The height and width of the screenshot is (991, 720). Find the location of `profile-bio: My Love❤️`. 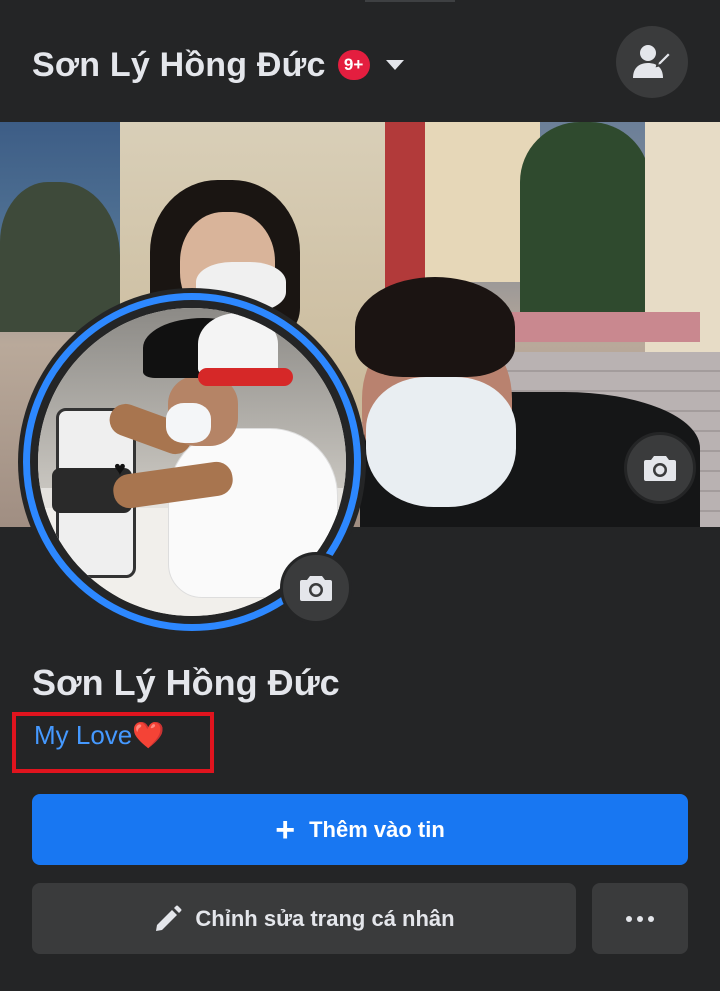

profile-bio: My Love❤️ is located at coordinates (99, 735).